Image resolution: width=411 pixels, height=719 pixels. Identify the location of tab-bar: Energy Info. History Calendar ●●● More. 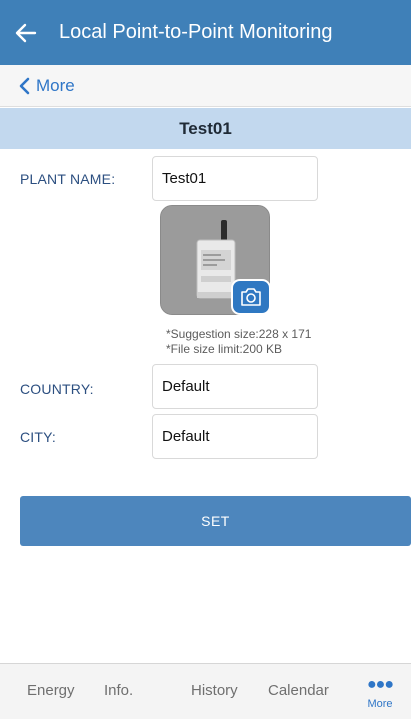
(205, 691).